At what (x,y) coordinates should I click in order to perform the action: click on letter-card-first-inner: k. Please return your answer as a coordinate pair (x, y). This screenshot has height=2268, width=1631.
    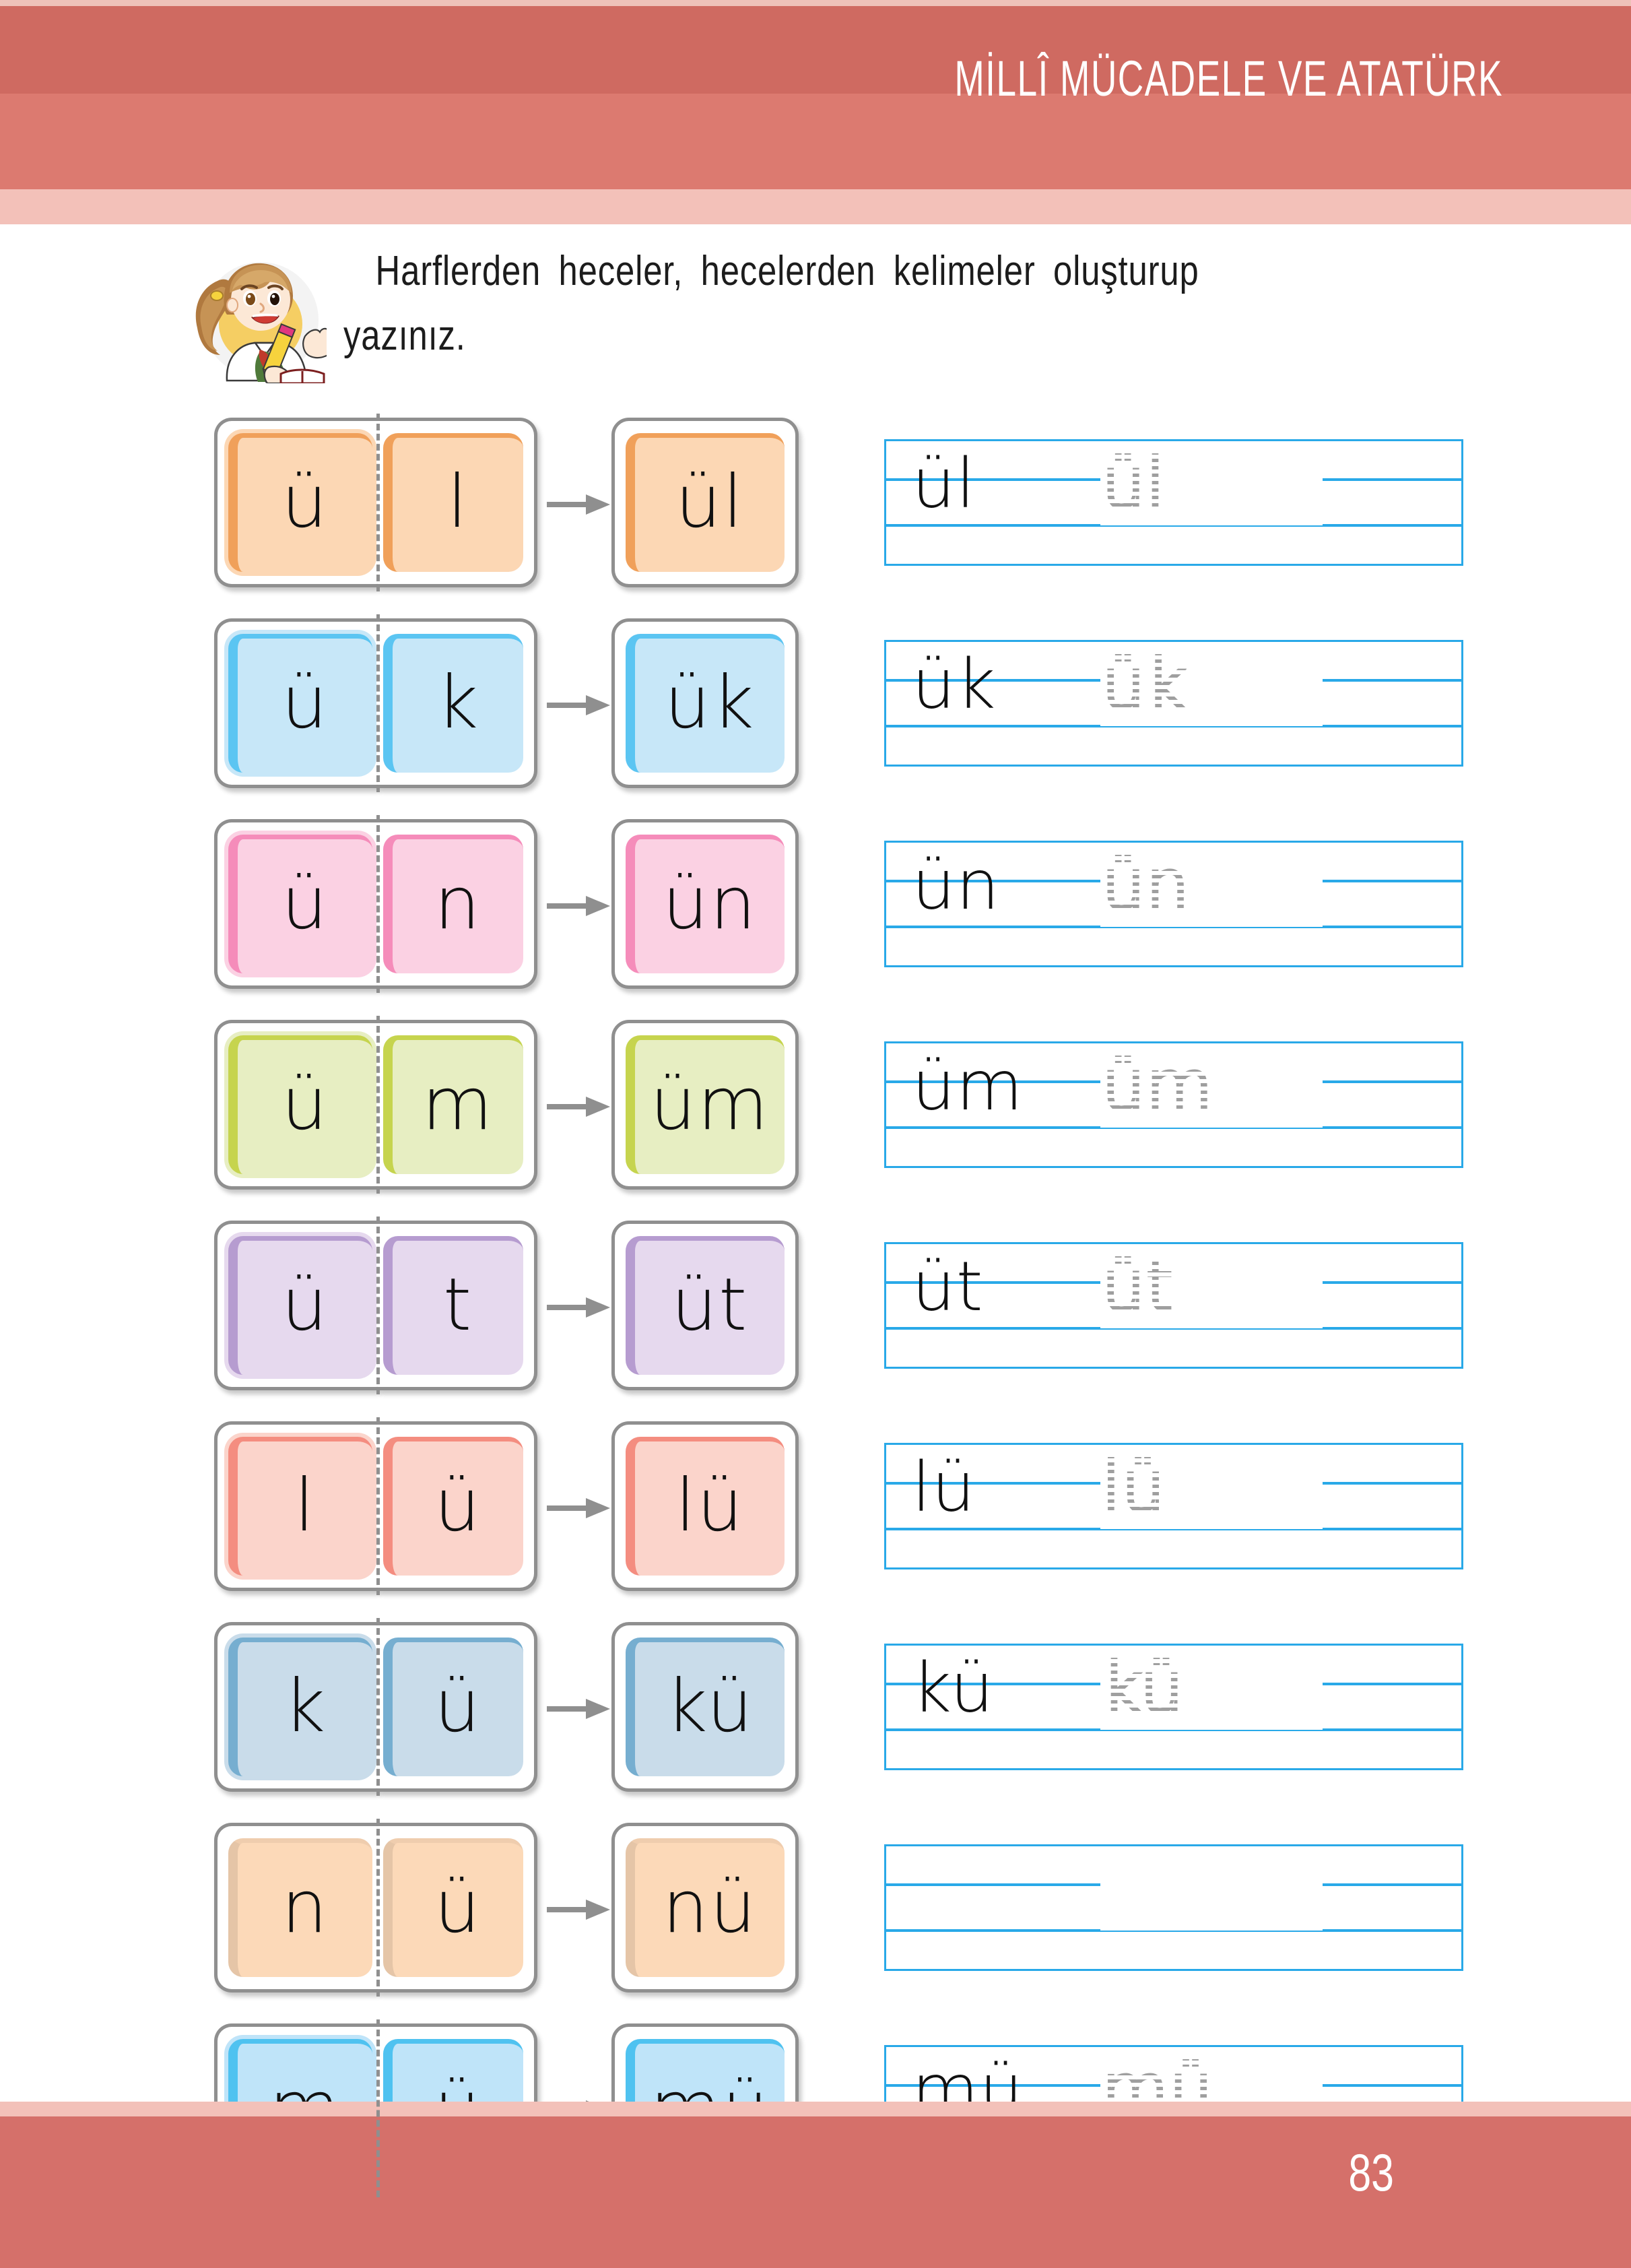
    Looking at the image, I should click on (300, 1707).